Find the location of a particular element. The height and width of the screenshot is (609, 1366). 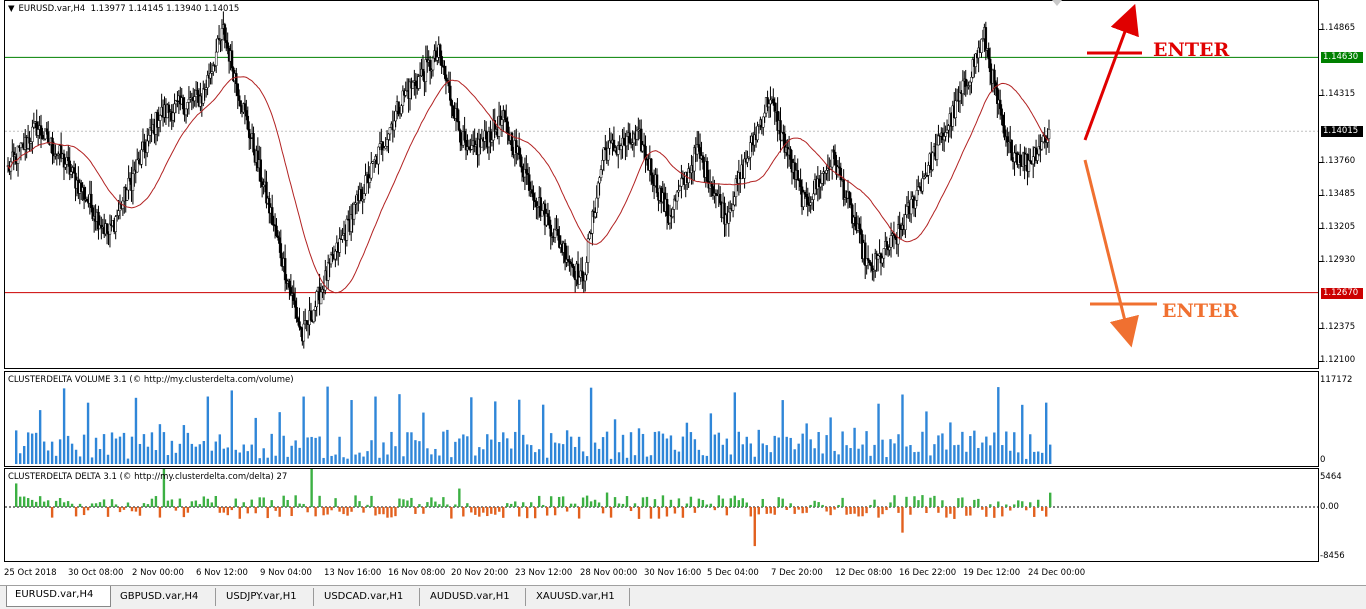

chart-tab-xauusd: XAUUSD.var,H1 is located at coordinates (579, 597).